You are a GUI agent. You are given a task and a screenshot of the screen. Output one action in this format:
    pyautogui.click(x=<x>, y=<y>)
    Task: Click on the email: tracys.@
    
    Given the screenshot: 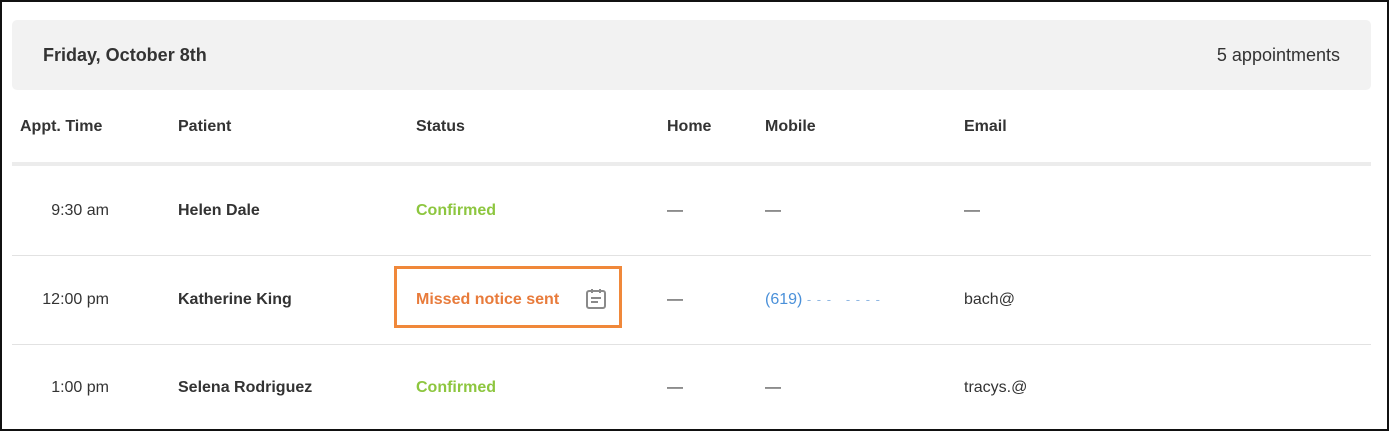 What is the action you would take?
    pyautogui.click(x=995, y=388)
    